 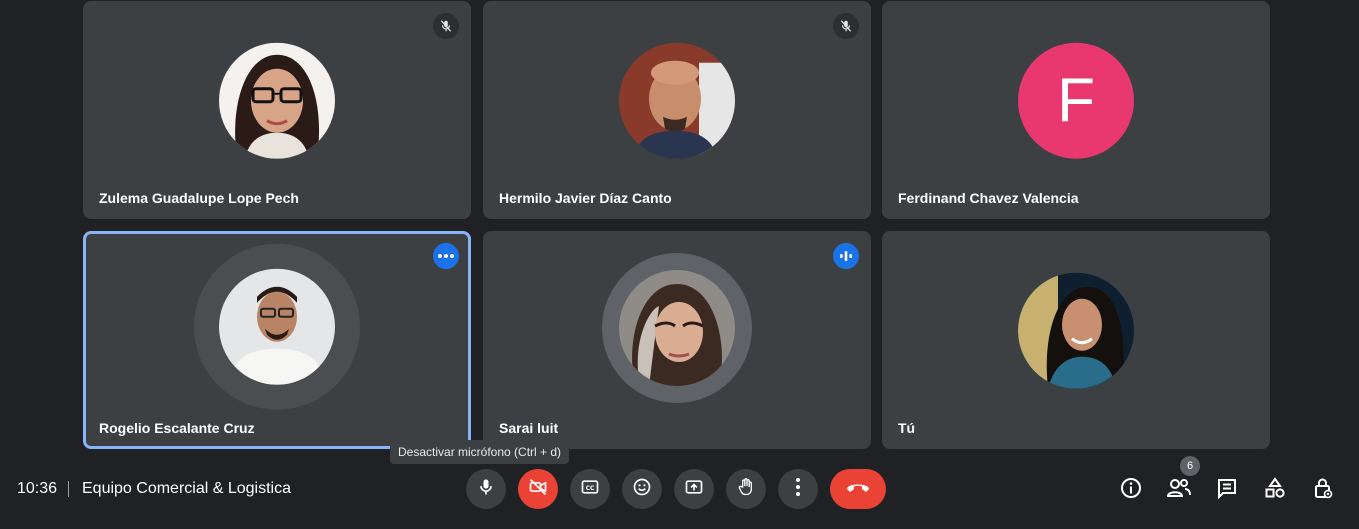 I want to click on emoji-icon, so click(x=642, y=489).